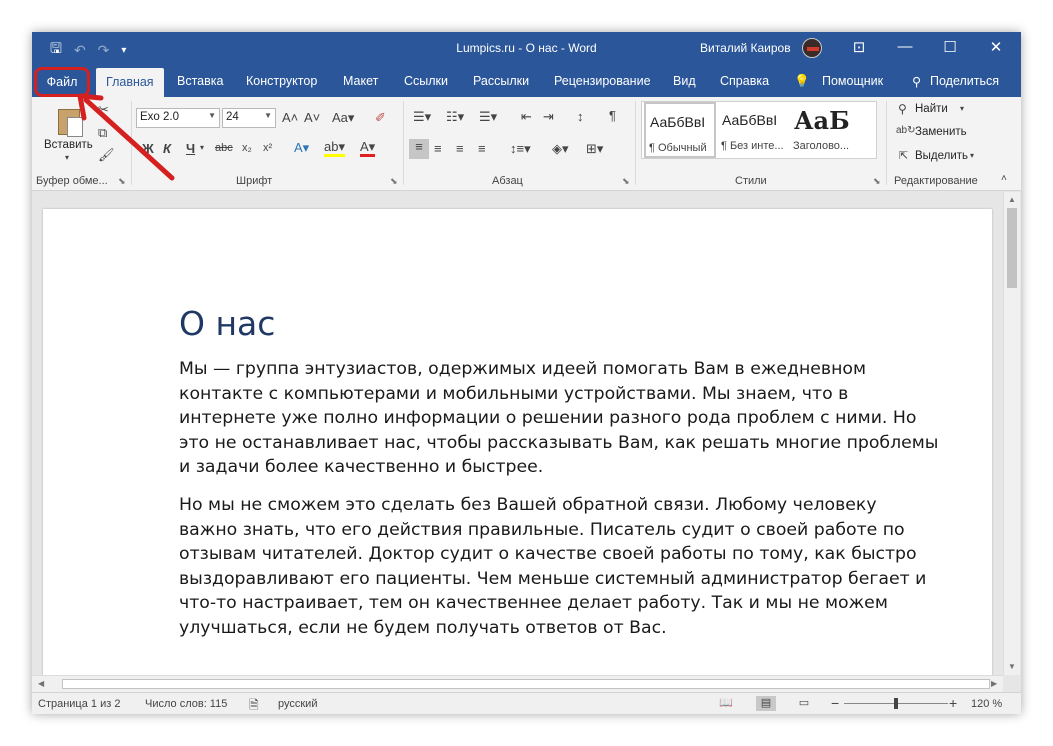 Image resolution: width=1053 pixels, height=746 pixels. What do you see at coordinates (186, 704) in the screenshot?
I see `word-count: Число слов: 115` at bounding box center [186, 704].